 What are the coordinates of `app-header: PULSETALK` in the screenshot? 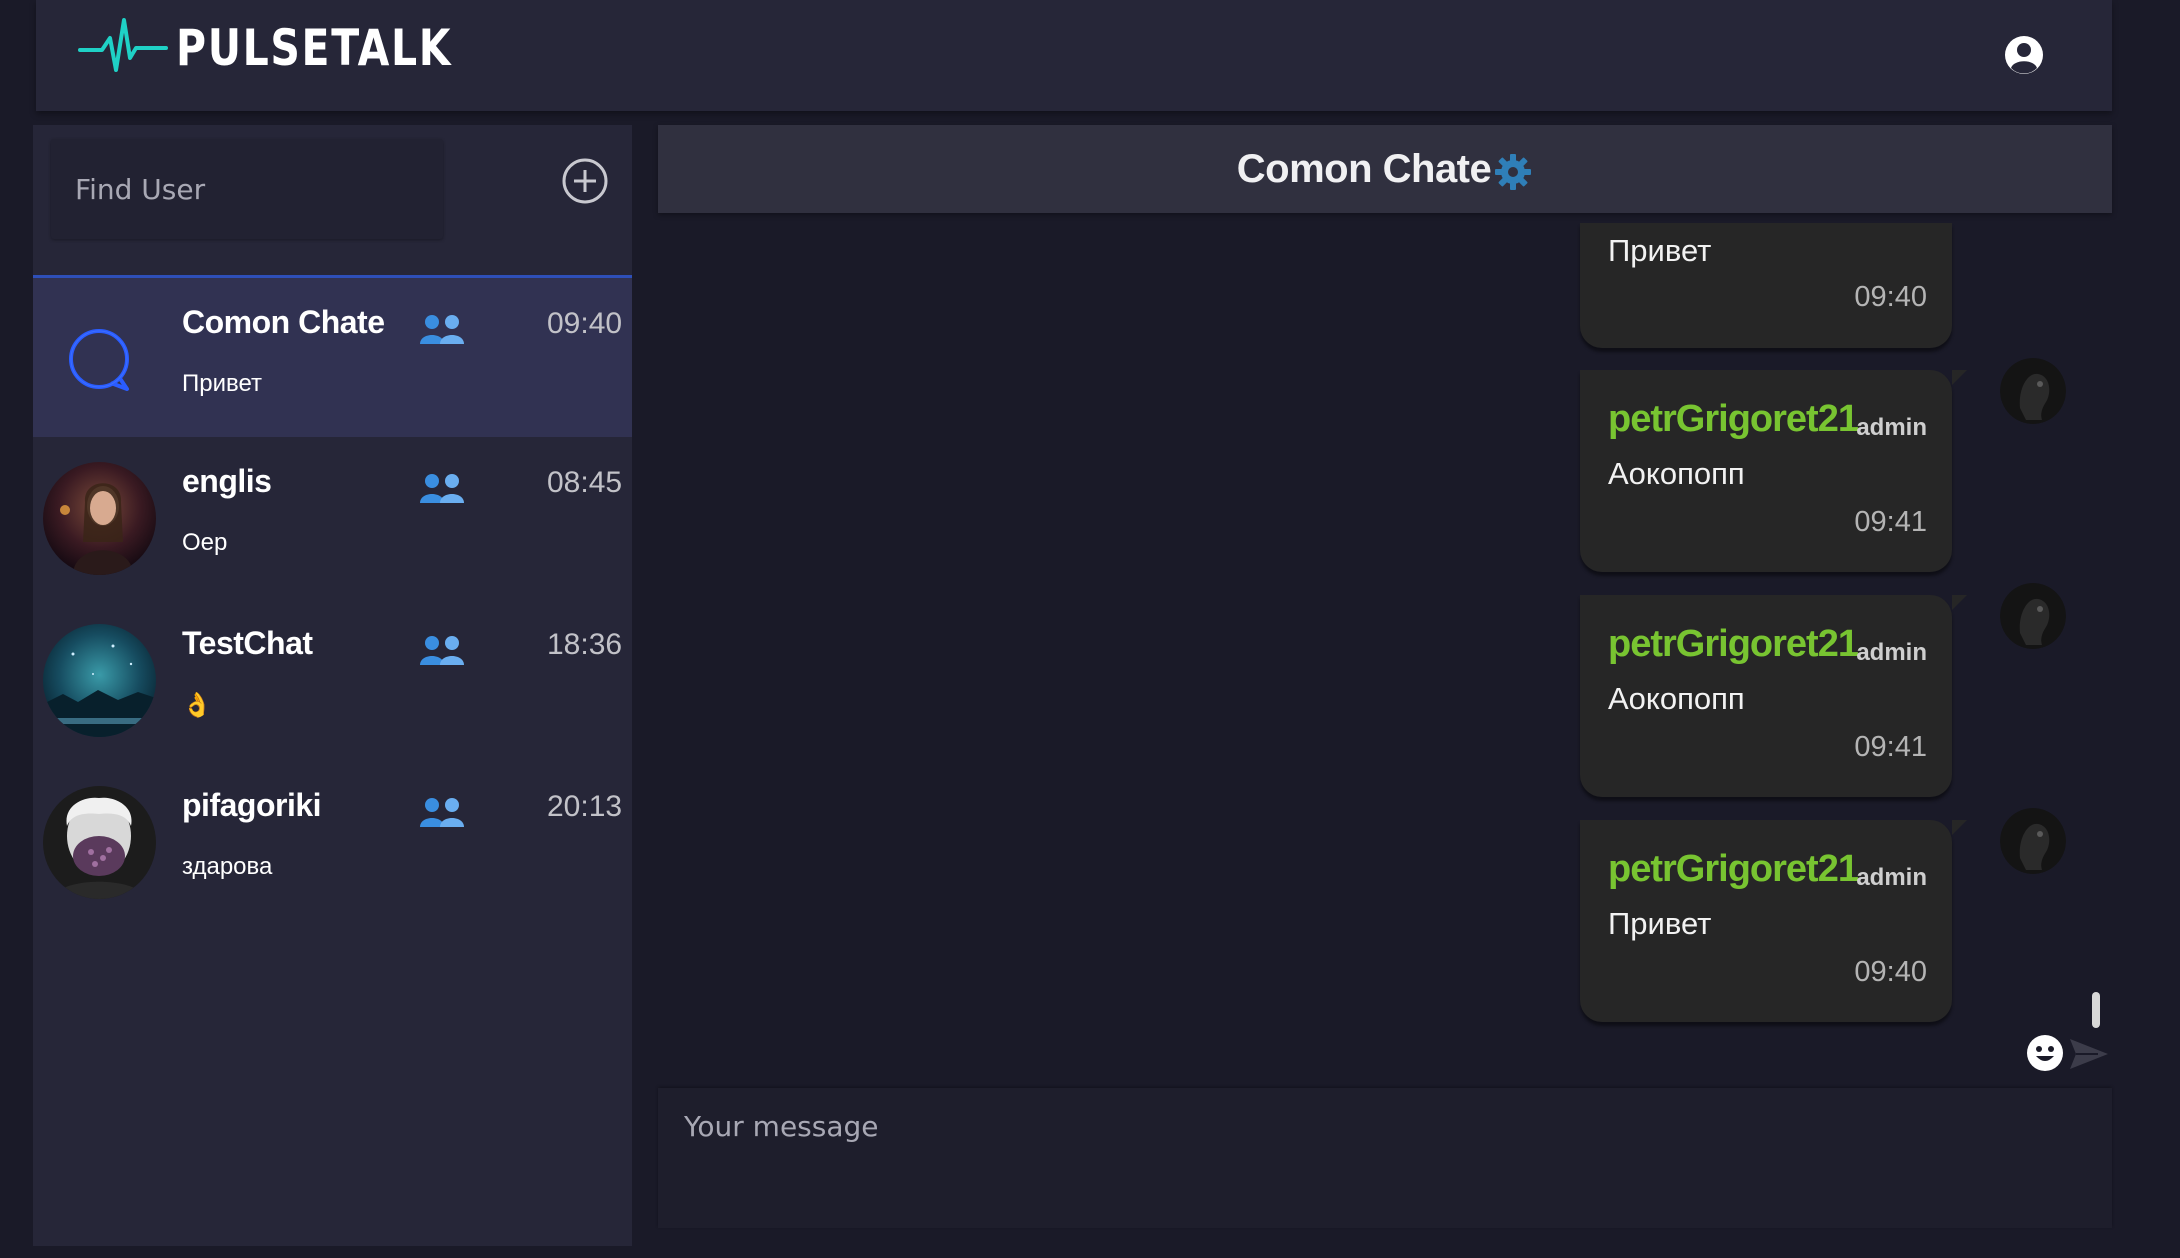 It's located at (1074, 55).